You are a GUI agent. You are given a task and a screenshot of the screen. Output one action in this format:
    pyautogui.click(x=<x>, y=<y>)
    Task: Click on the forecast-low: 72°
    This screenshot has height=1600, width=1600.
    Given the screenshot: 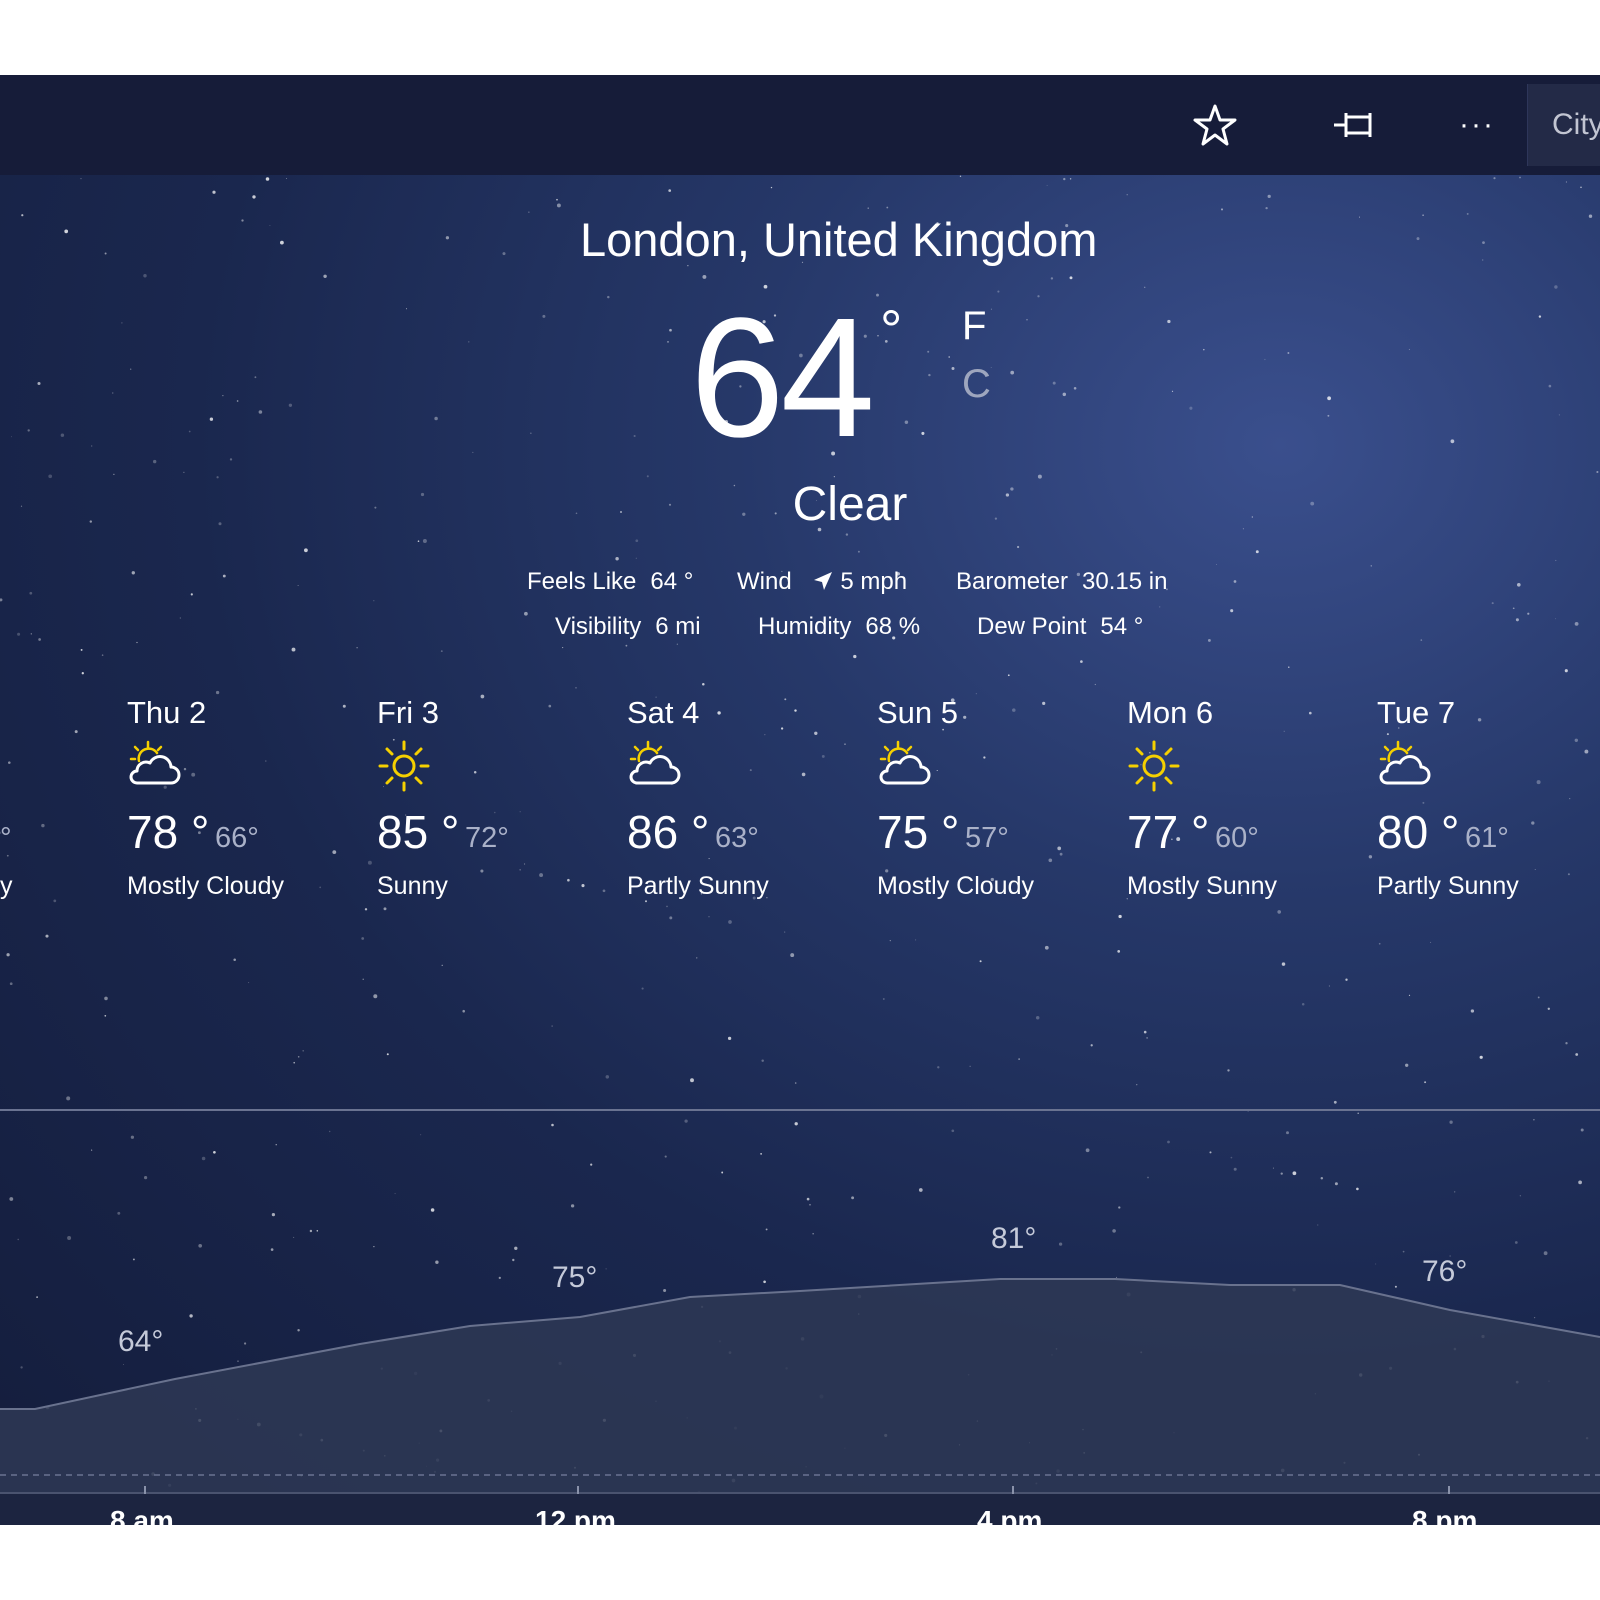 What is the action you would take?
    pyautogui.click(x=487, y=838)
    